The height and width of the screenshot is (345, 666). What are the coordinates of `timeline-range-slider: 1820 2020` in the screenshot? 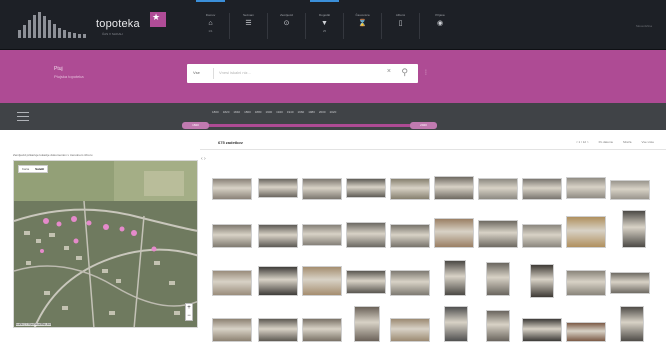 It's located at (309, 125).